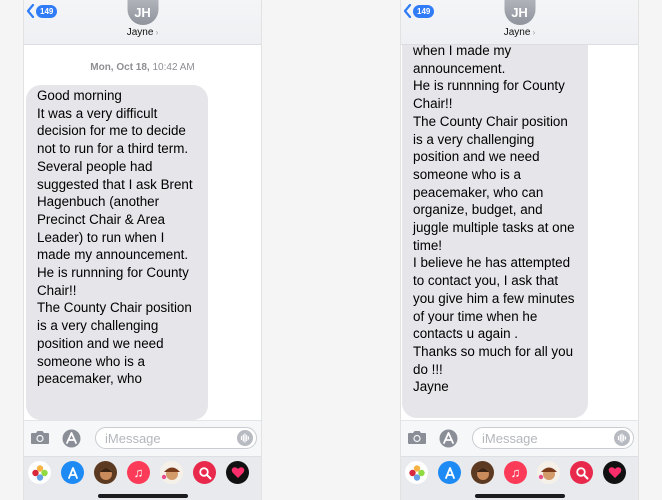  I want to click on timestamp-date: Mon, Oct 18,, so click(120, 67).